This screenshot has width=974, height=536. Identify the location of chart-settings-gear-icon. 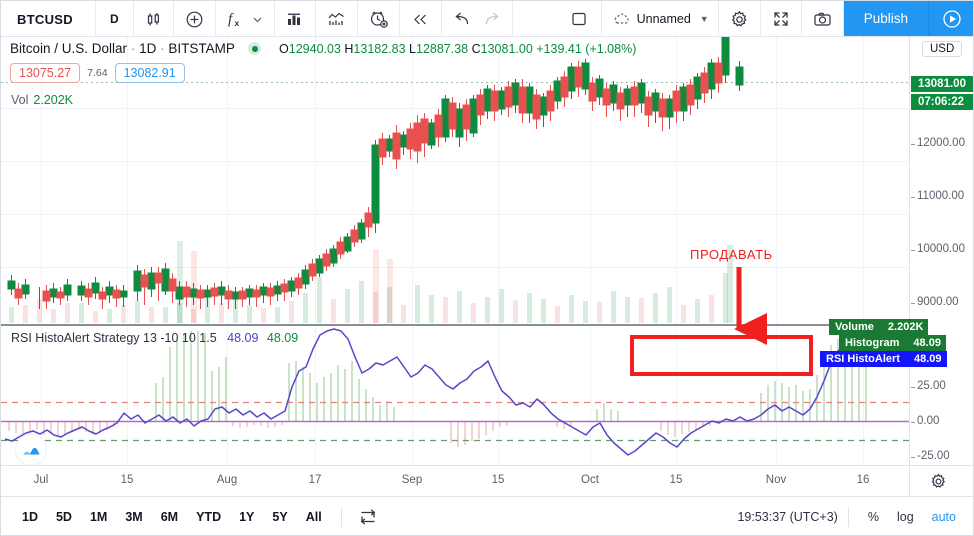
(938, 481).